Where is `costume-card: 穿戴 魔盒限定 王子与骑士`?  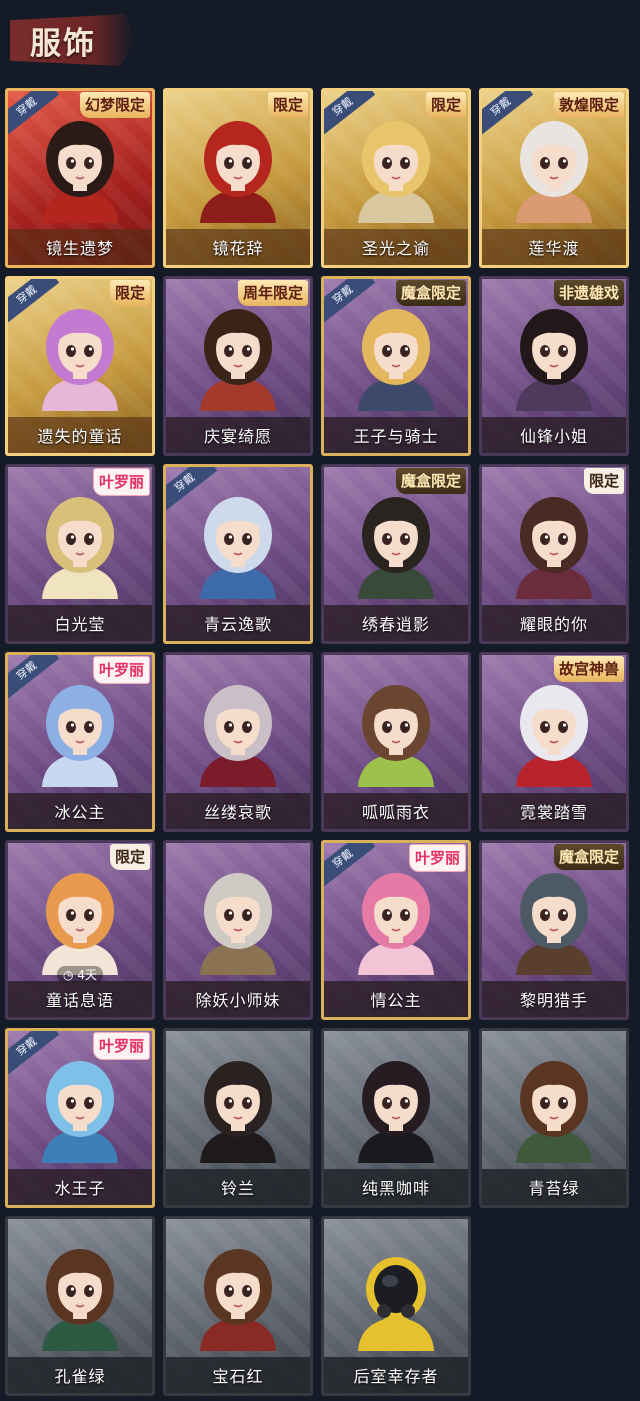
costume-card: 穿戴 魔盒限定 王子与骑士 is located at coordinates (396, 366).